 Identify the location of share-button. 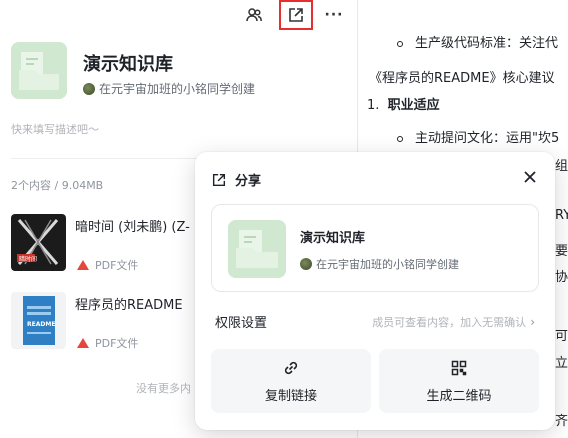
(296, 15).